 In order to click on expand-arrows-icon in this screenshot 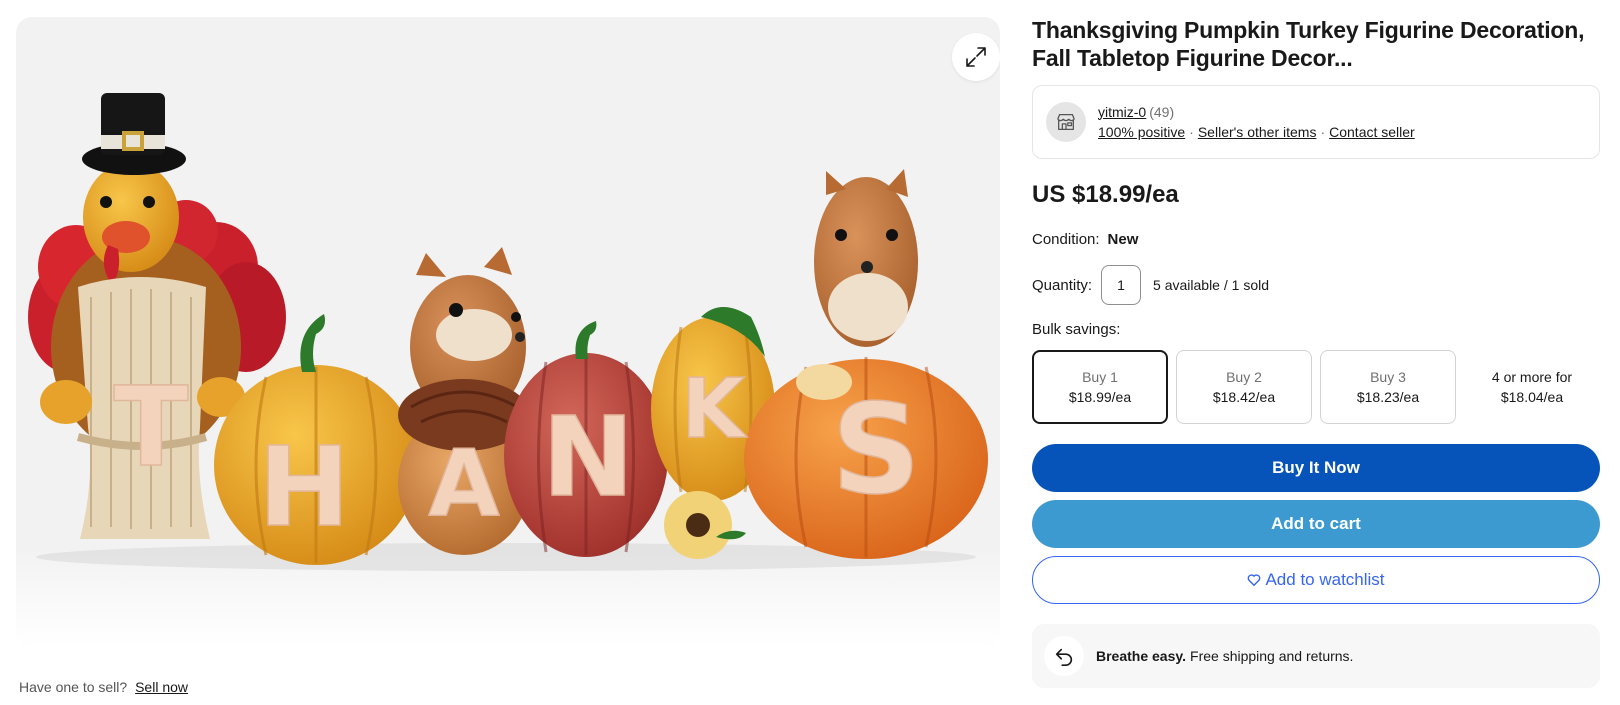, I will do `click(976, 57)`.